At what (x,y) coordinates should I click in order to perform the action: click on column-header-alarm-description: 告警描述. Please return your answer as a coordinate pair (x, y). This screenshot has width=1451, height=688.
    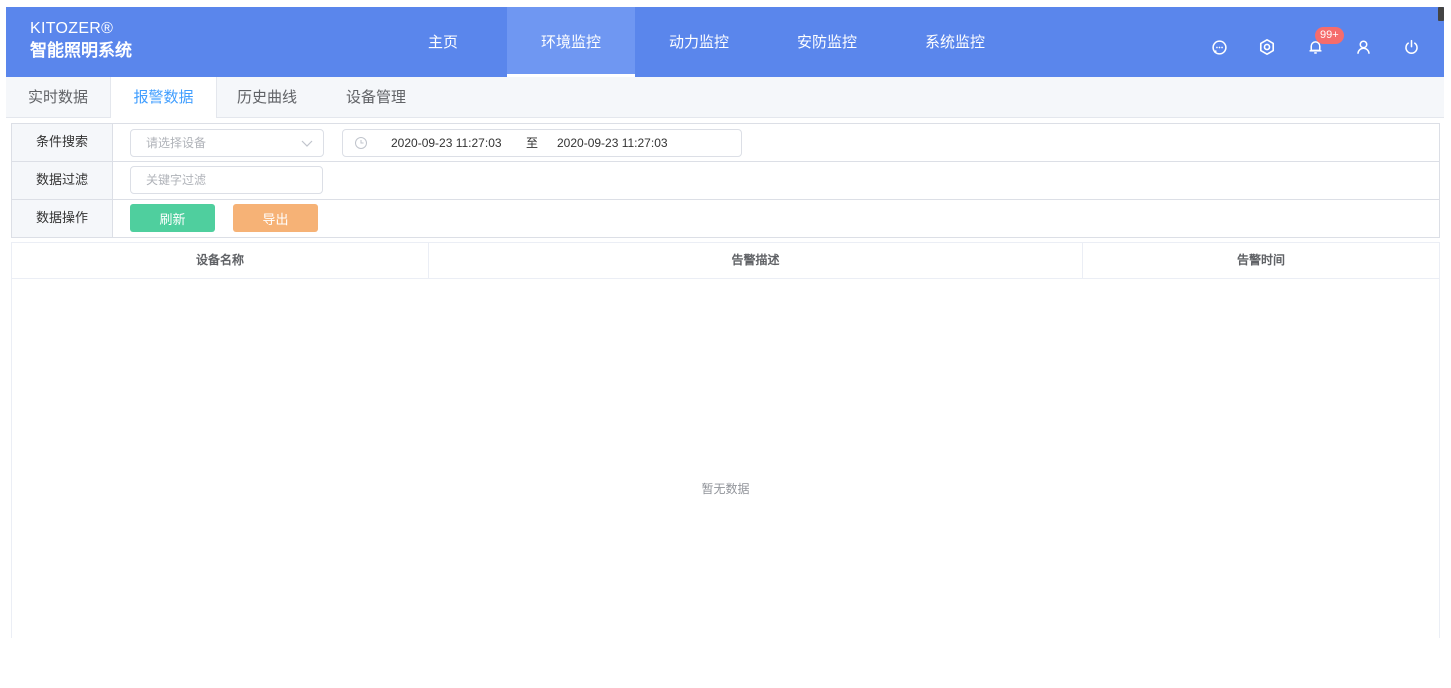
    Looking at the image, I should click on (756, 260).